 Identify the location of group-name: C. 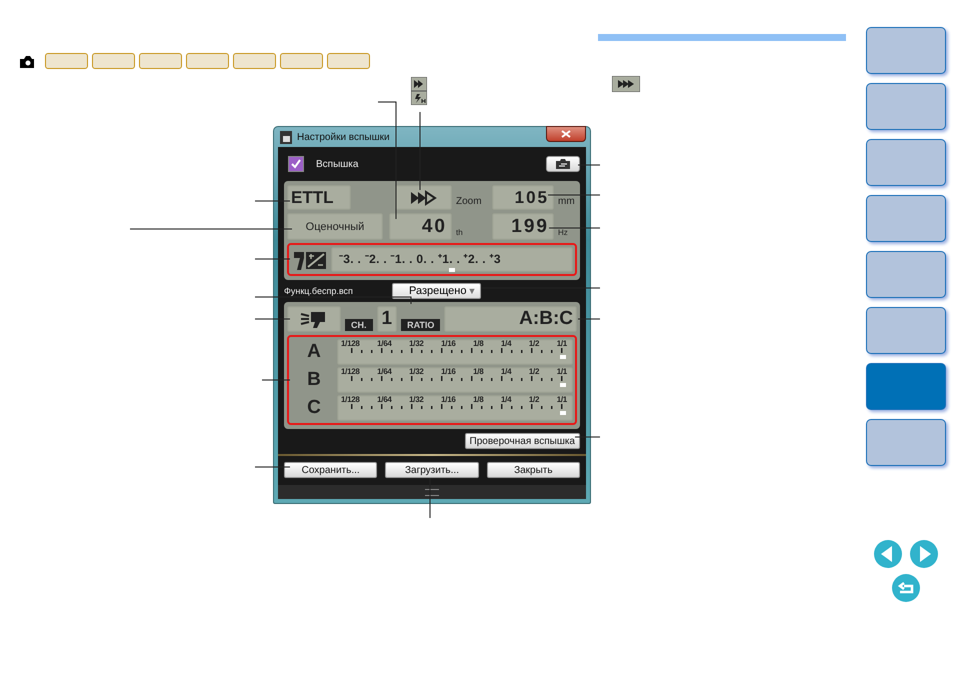
(314, 408).